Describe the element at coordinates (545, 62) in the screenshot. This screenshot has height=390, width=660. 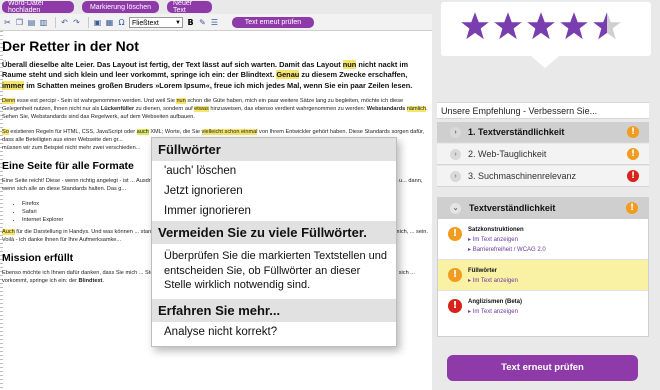
I see `rating-pointer` at that location.